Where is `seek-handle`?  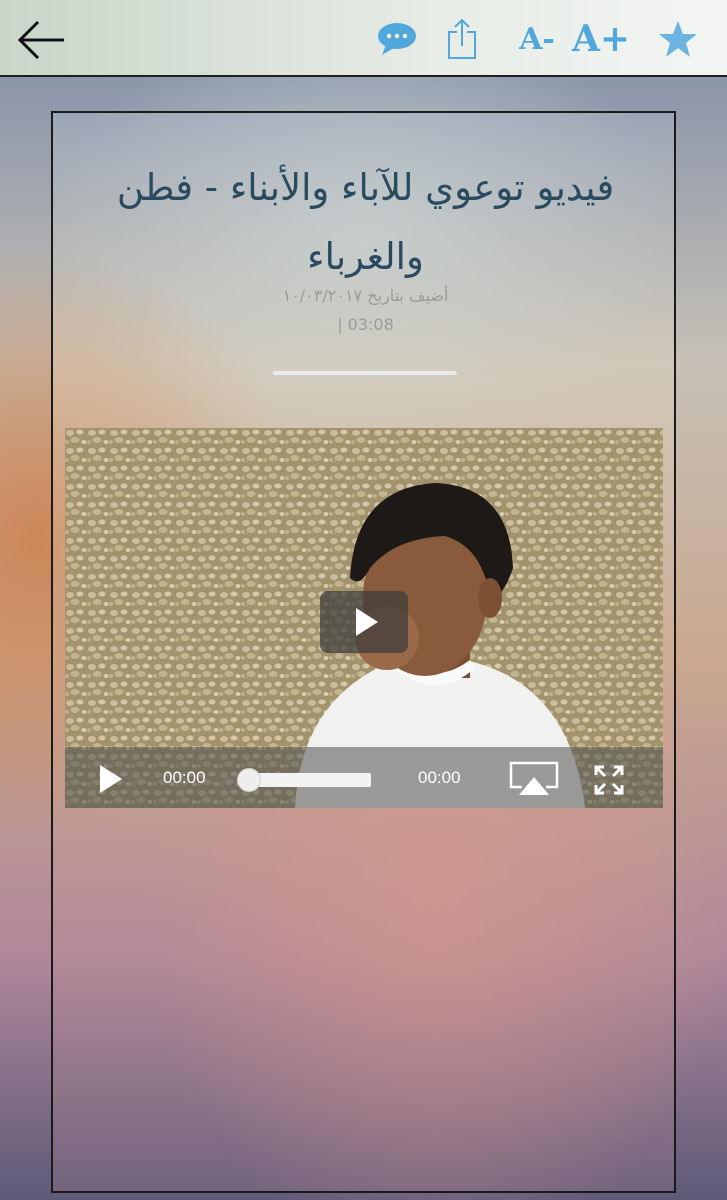
seek-handle is located at coordinates (249, 780).